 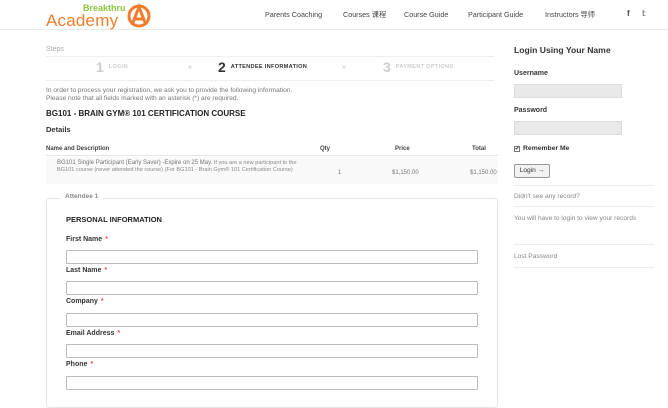 What do you see at coordinates (114, 219) in the screenshot?
I see `personal-information-heading: PERSONAL INFORMATION` at bounding box center [114, 219].